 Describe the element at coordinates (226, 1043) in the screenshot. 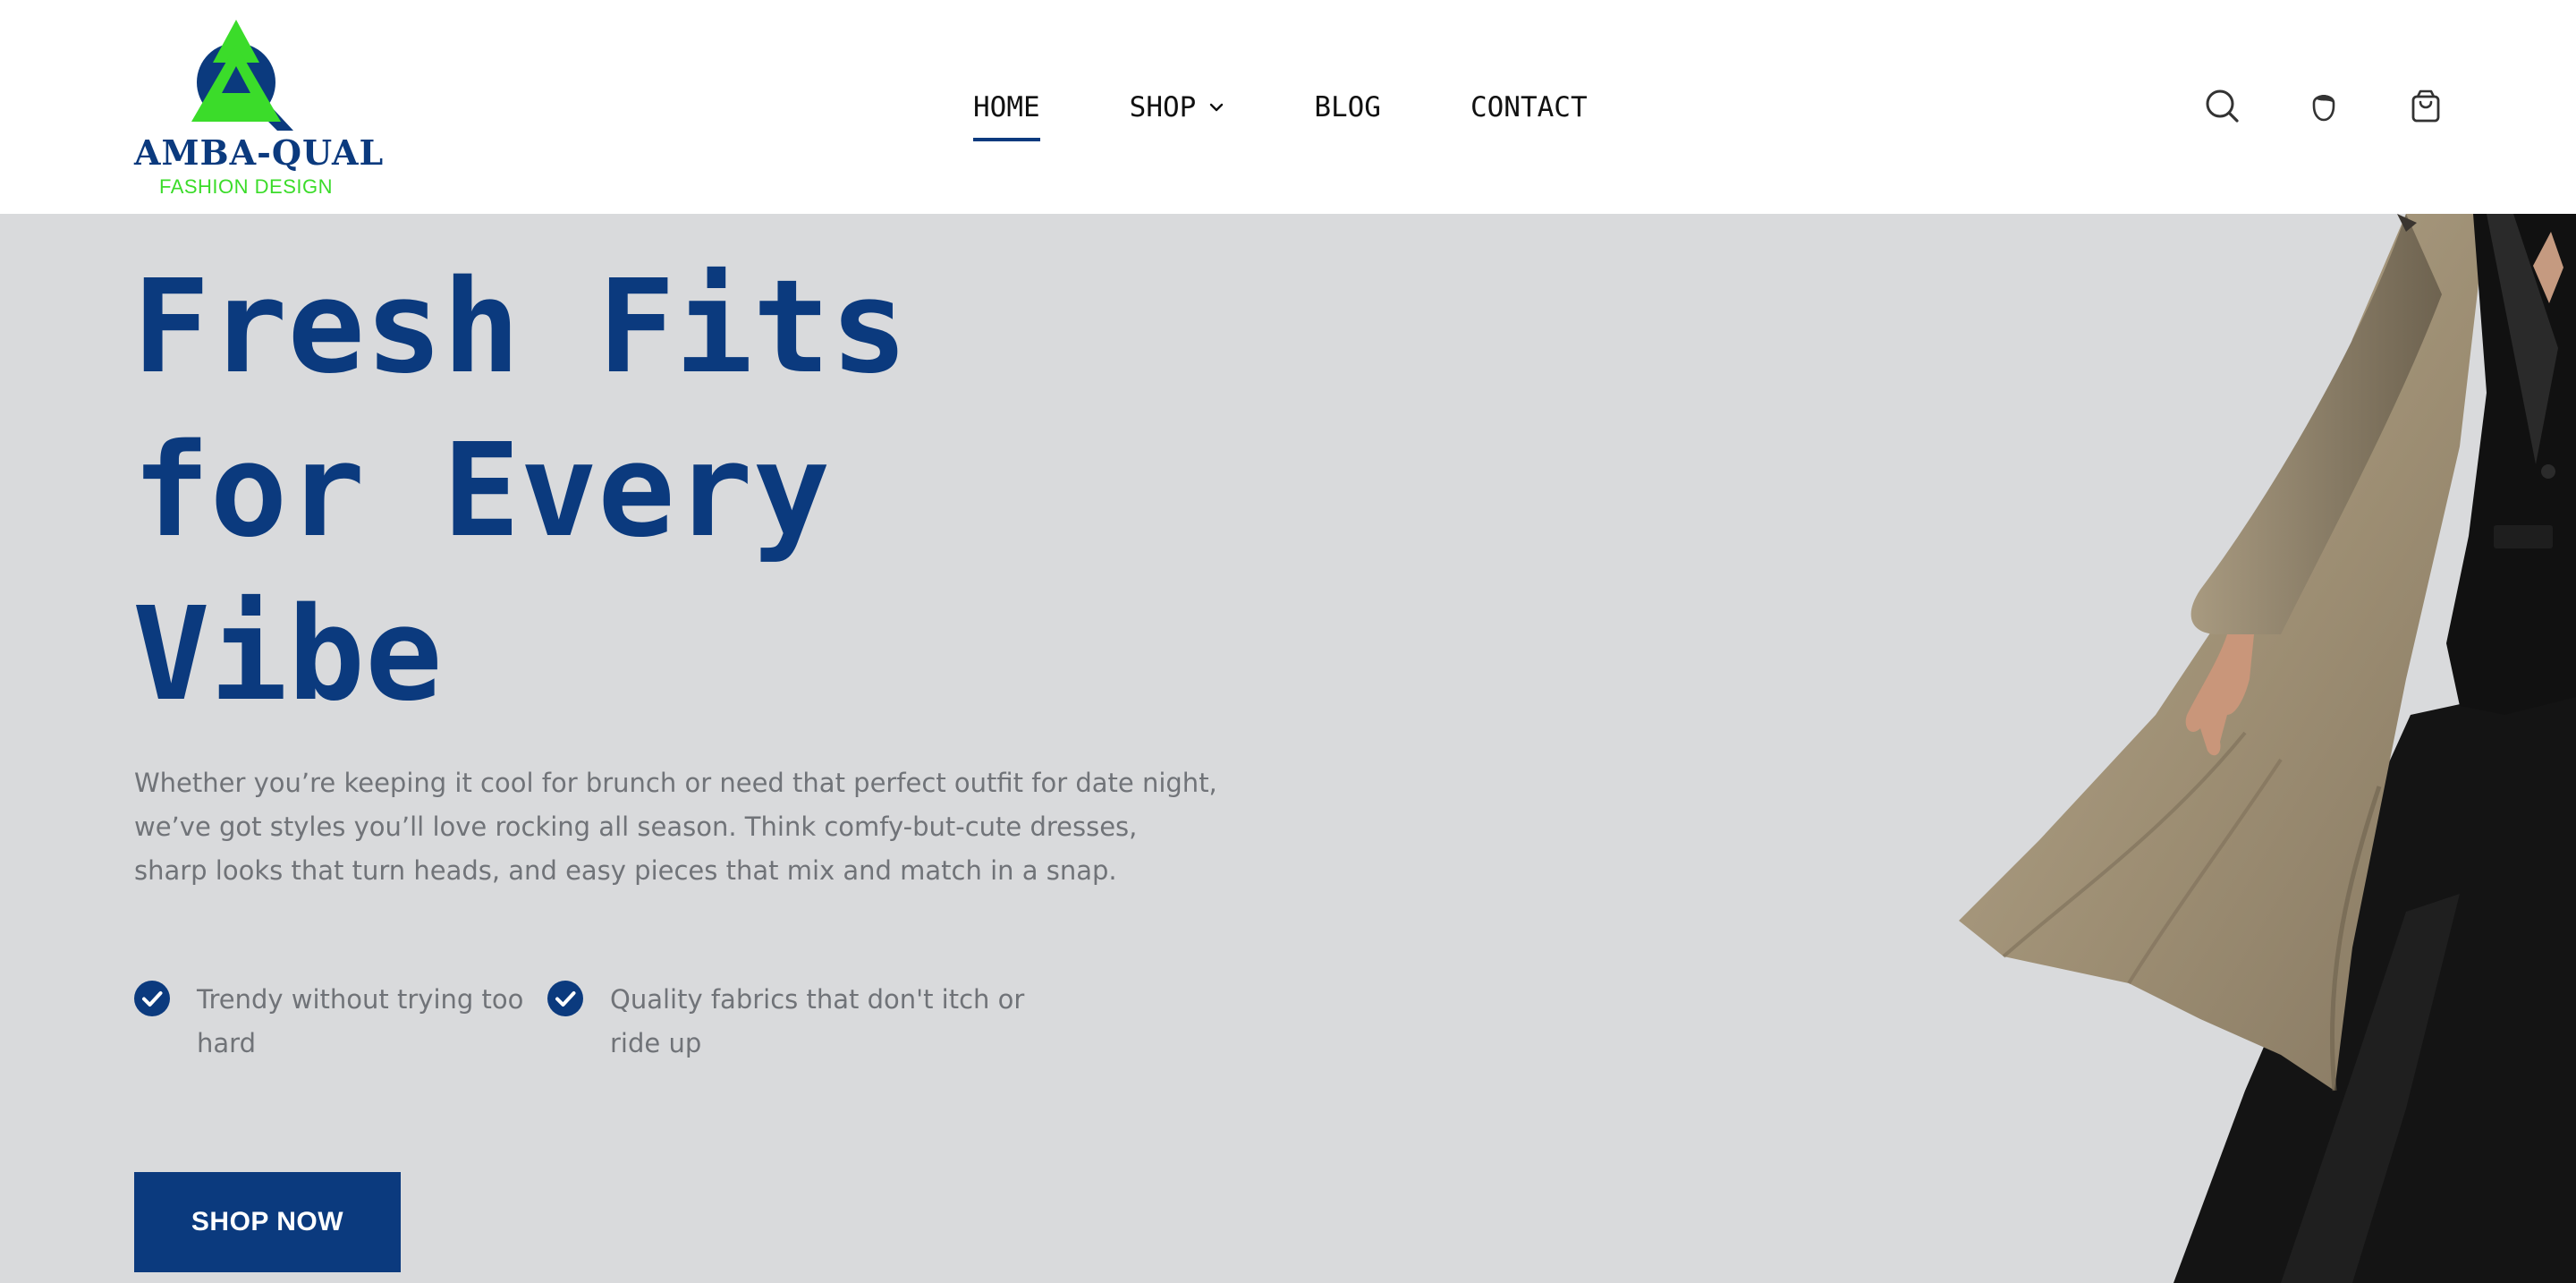

I see `feature-text-line: hard` at that location.